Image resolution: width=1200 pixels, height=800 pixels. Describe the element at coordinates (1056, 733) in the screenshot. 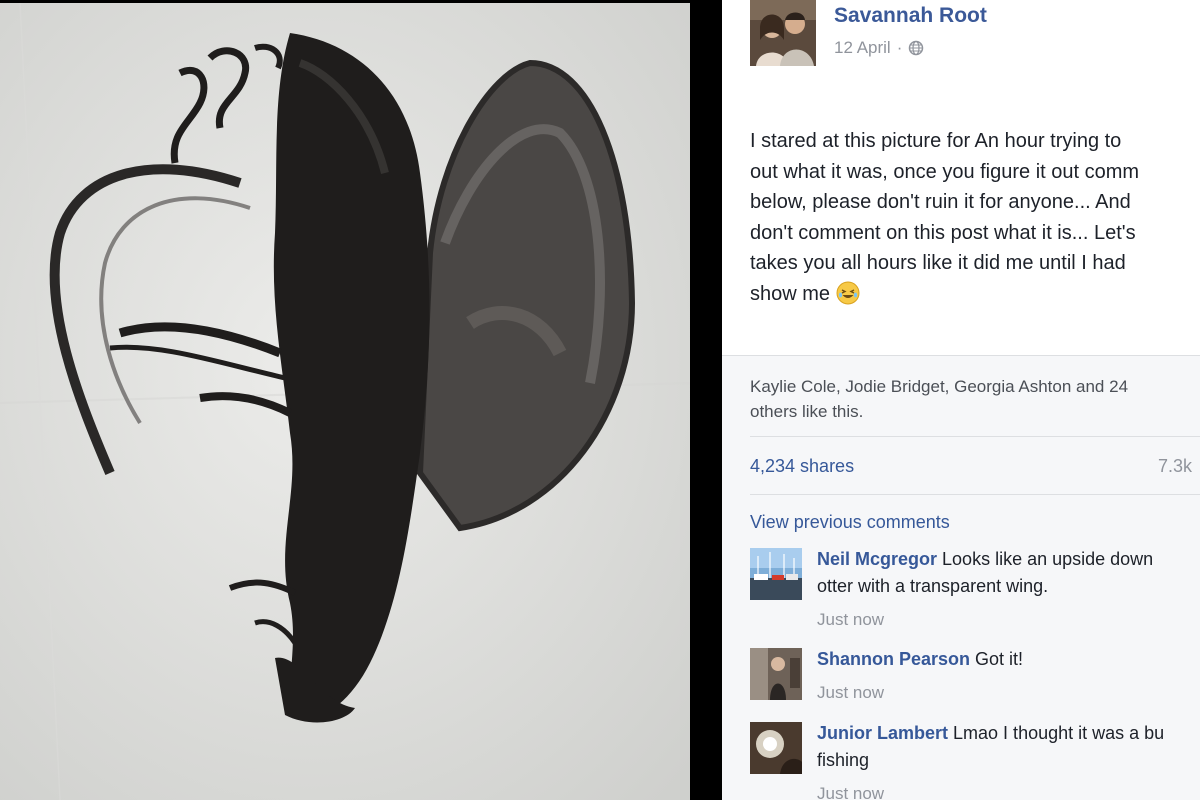

I see `comment-body: Lmao I thought it was a bu` at that location.